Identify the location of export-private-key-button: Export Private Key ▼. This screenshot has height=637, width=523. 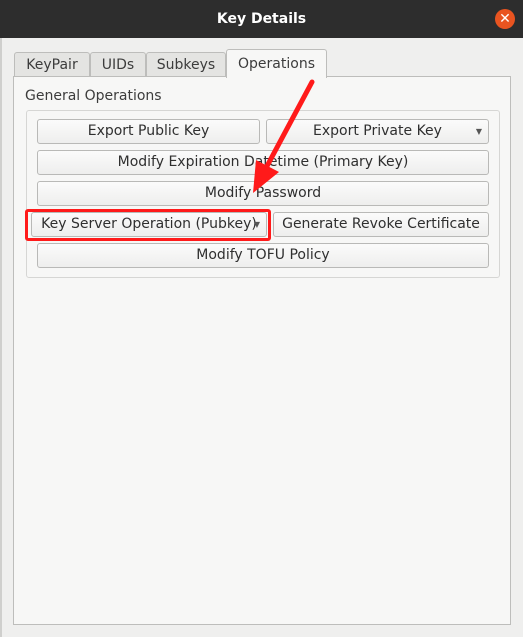
(377, 131).